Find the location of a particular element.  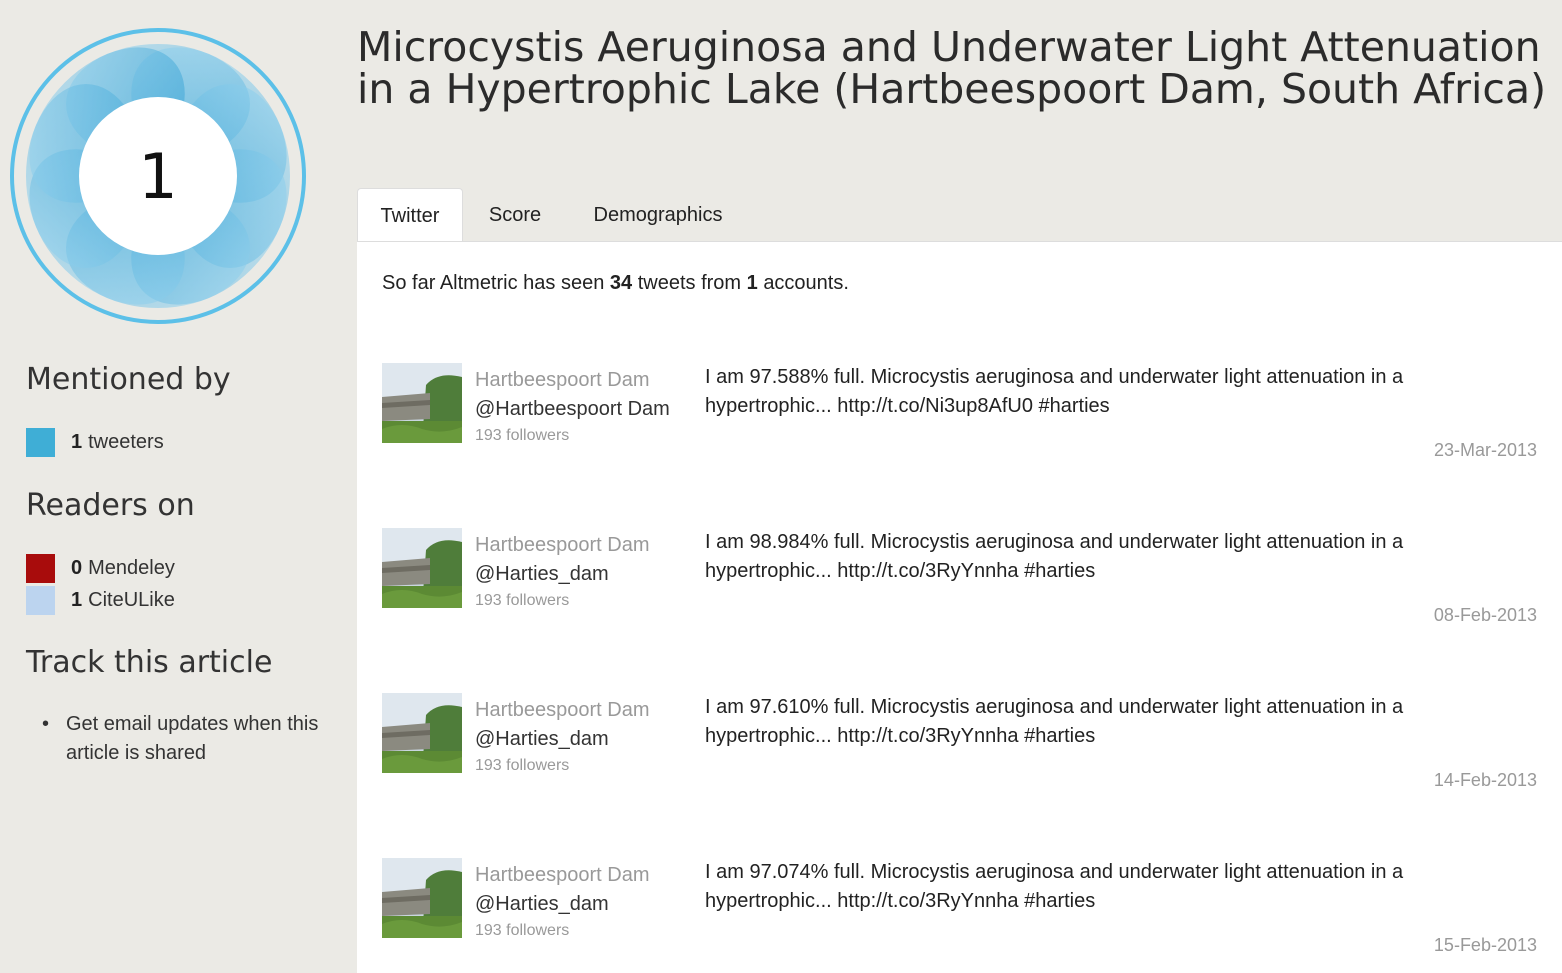

legend-row-mendeley: 0 Mendeley is located at coordinates (100, 568).